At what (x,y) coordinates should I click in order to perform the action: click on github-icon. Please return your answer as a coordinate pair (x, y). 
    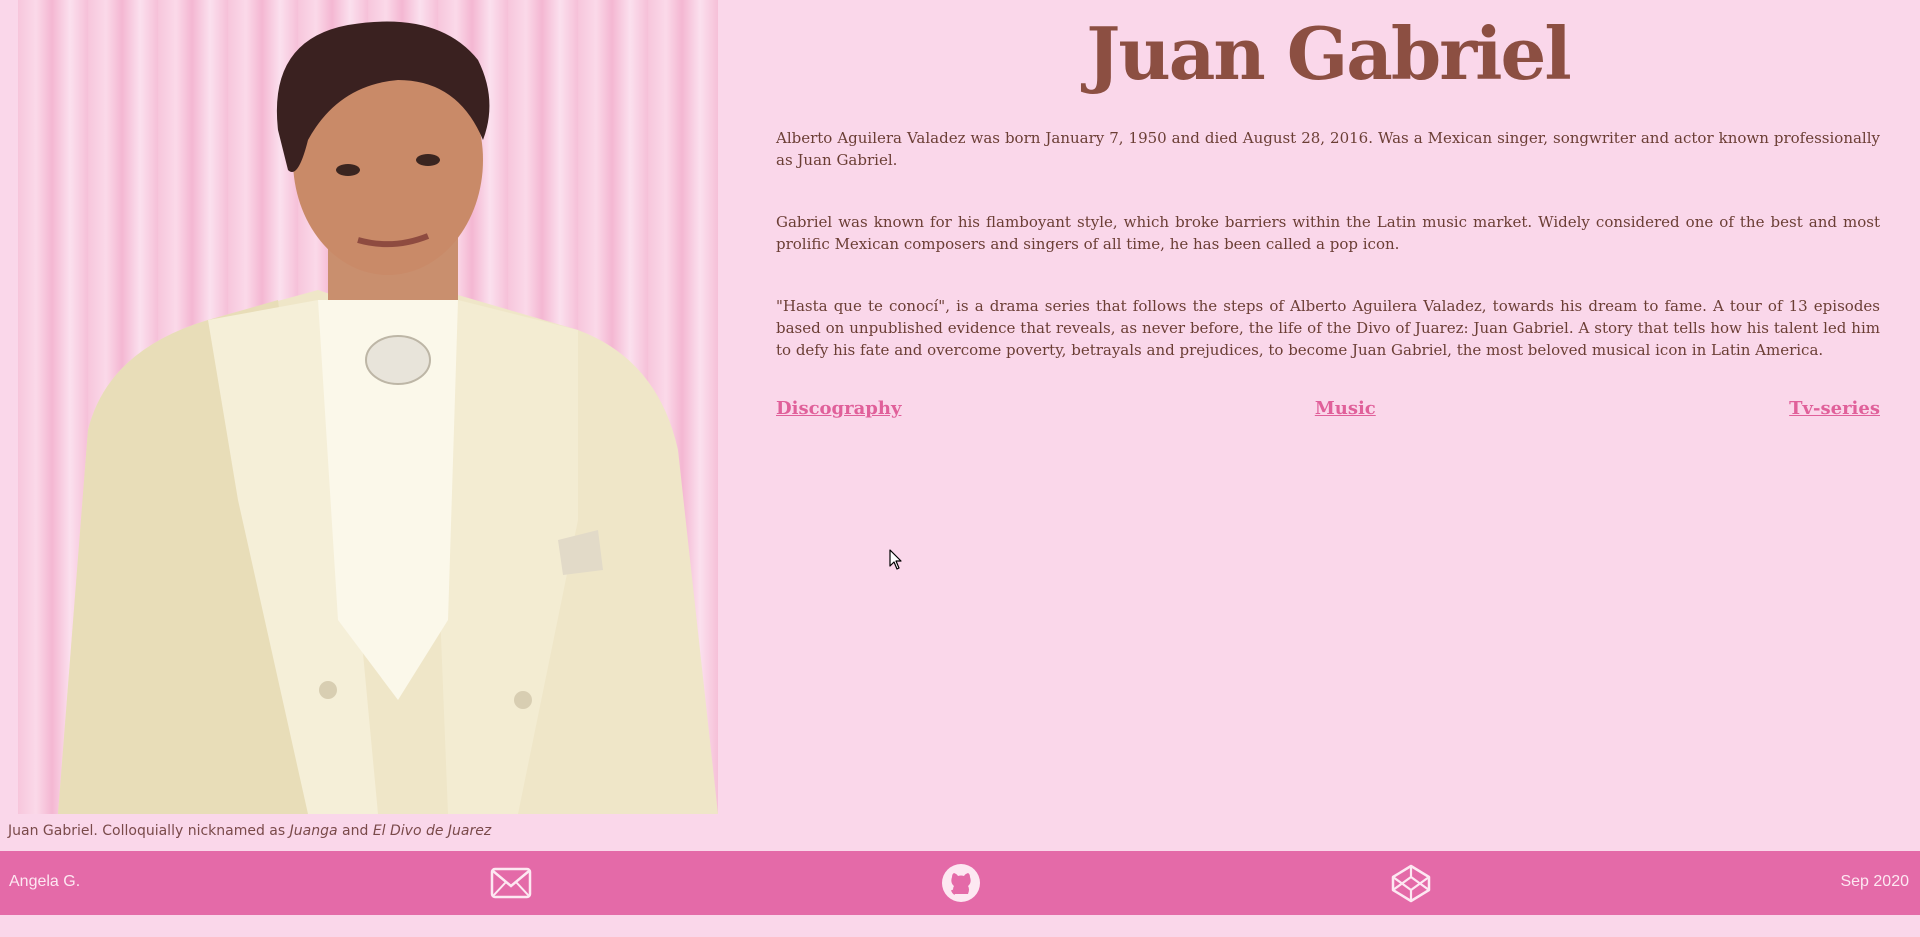
    Looking at the image, I should click on (961, 883).